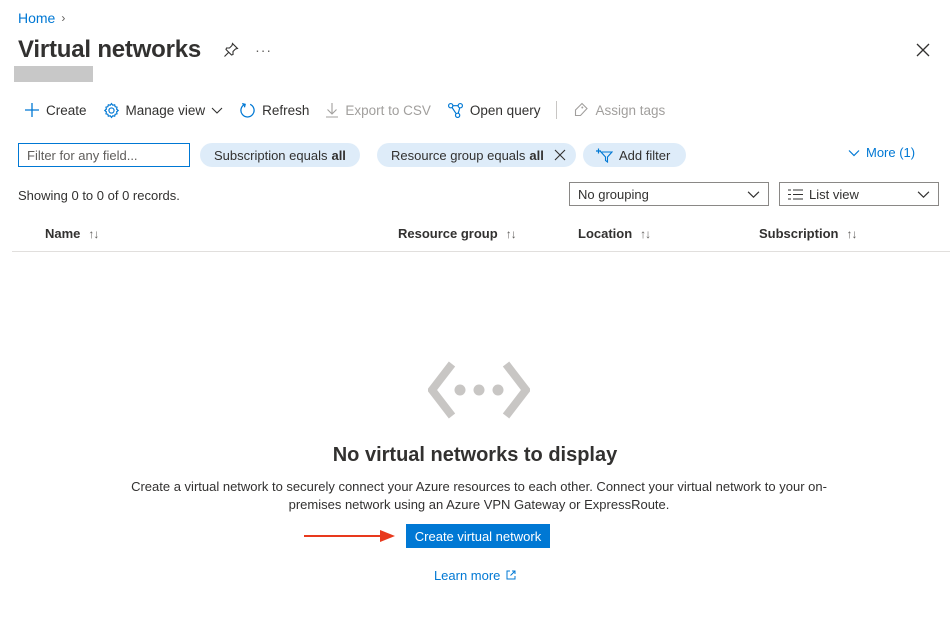  Describe the element at coordinates (799, 233) in the screenshot. I see `column-subscription-label: Subscription` at that location.